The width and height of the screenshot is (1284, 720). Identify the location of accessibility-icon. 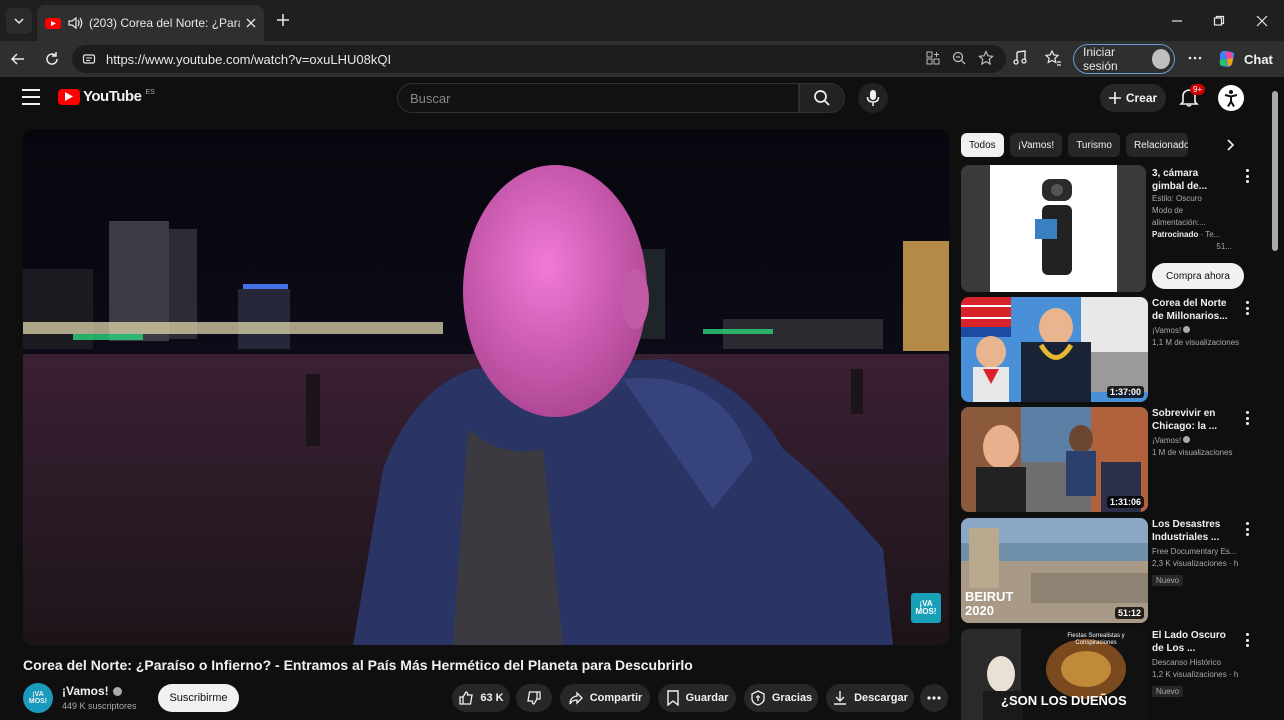
(1231, 99).